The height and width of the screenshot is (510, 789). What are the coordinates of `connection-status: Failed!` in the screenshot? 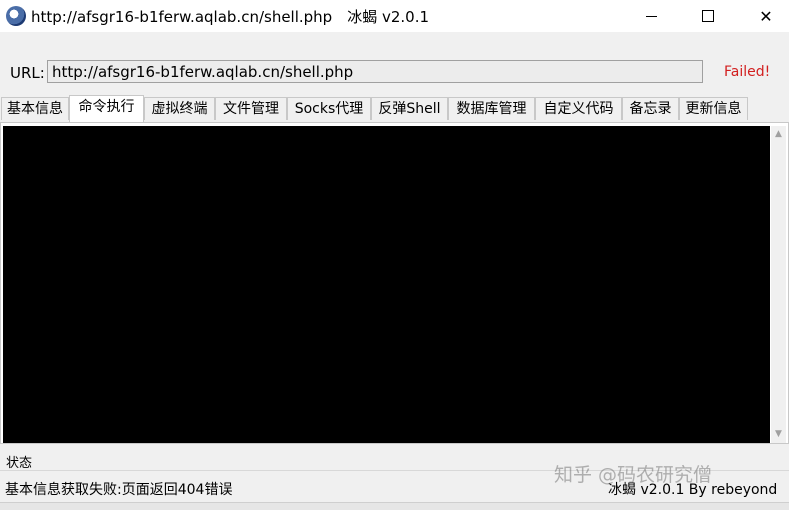 It's located at (747, 72).